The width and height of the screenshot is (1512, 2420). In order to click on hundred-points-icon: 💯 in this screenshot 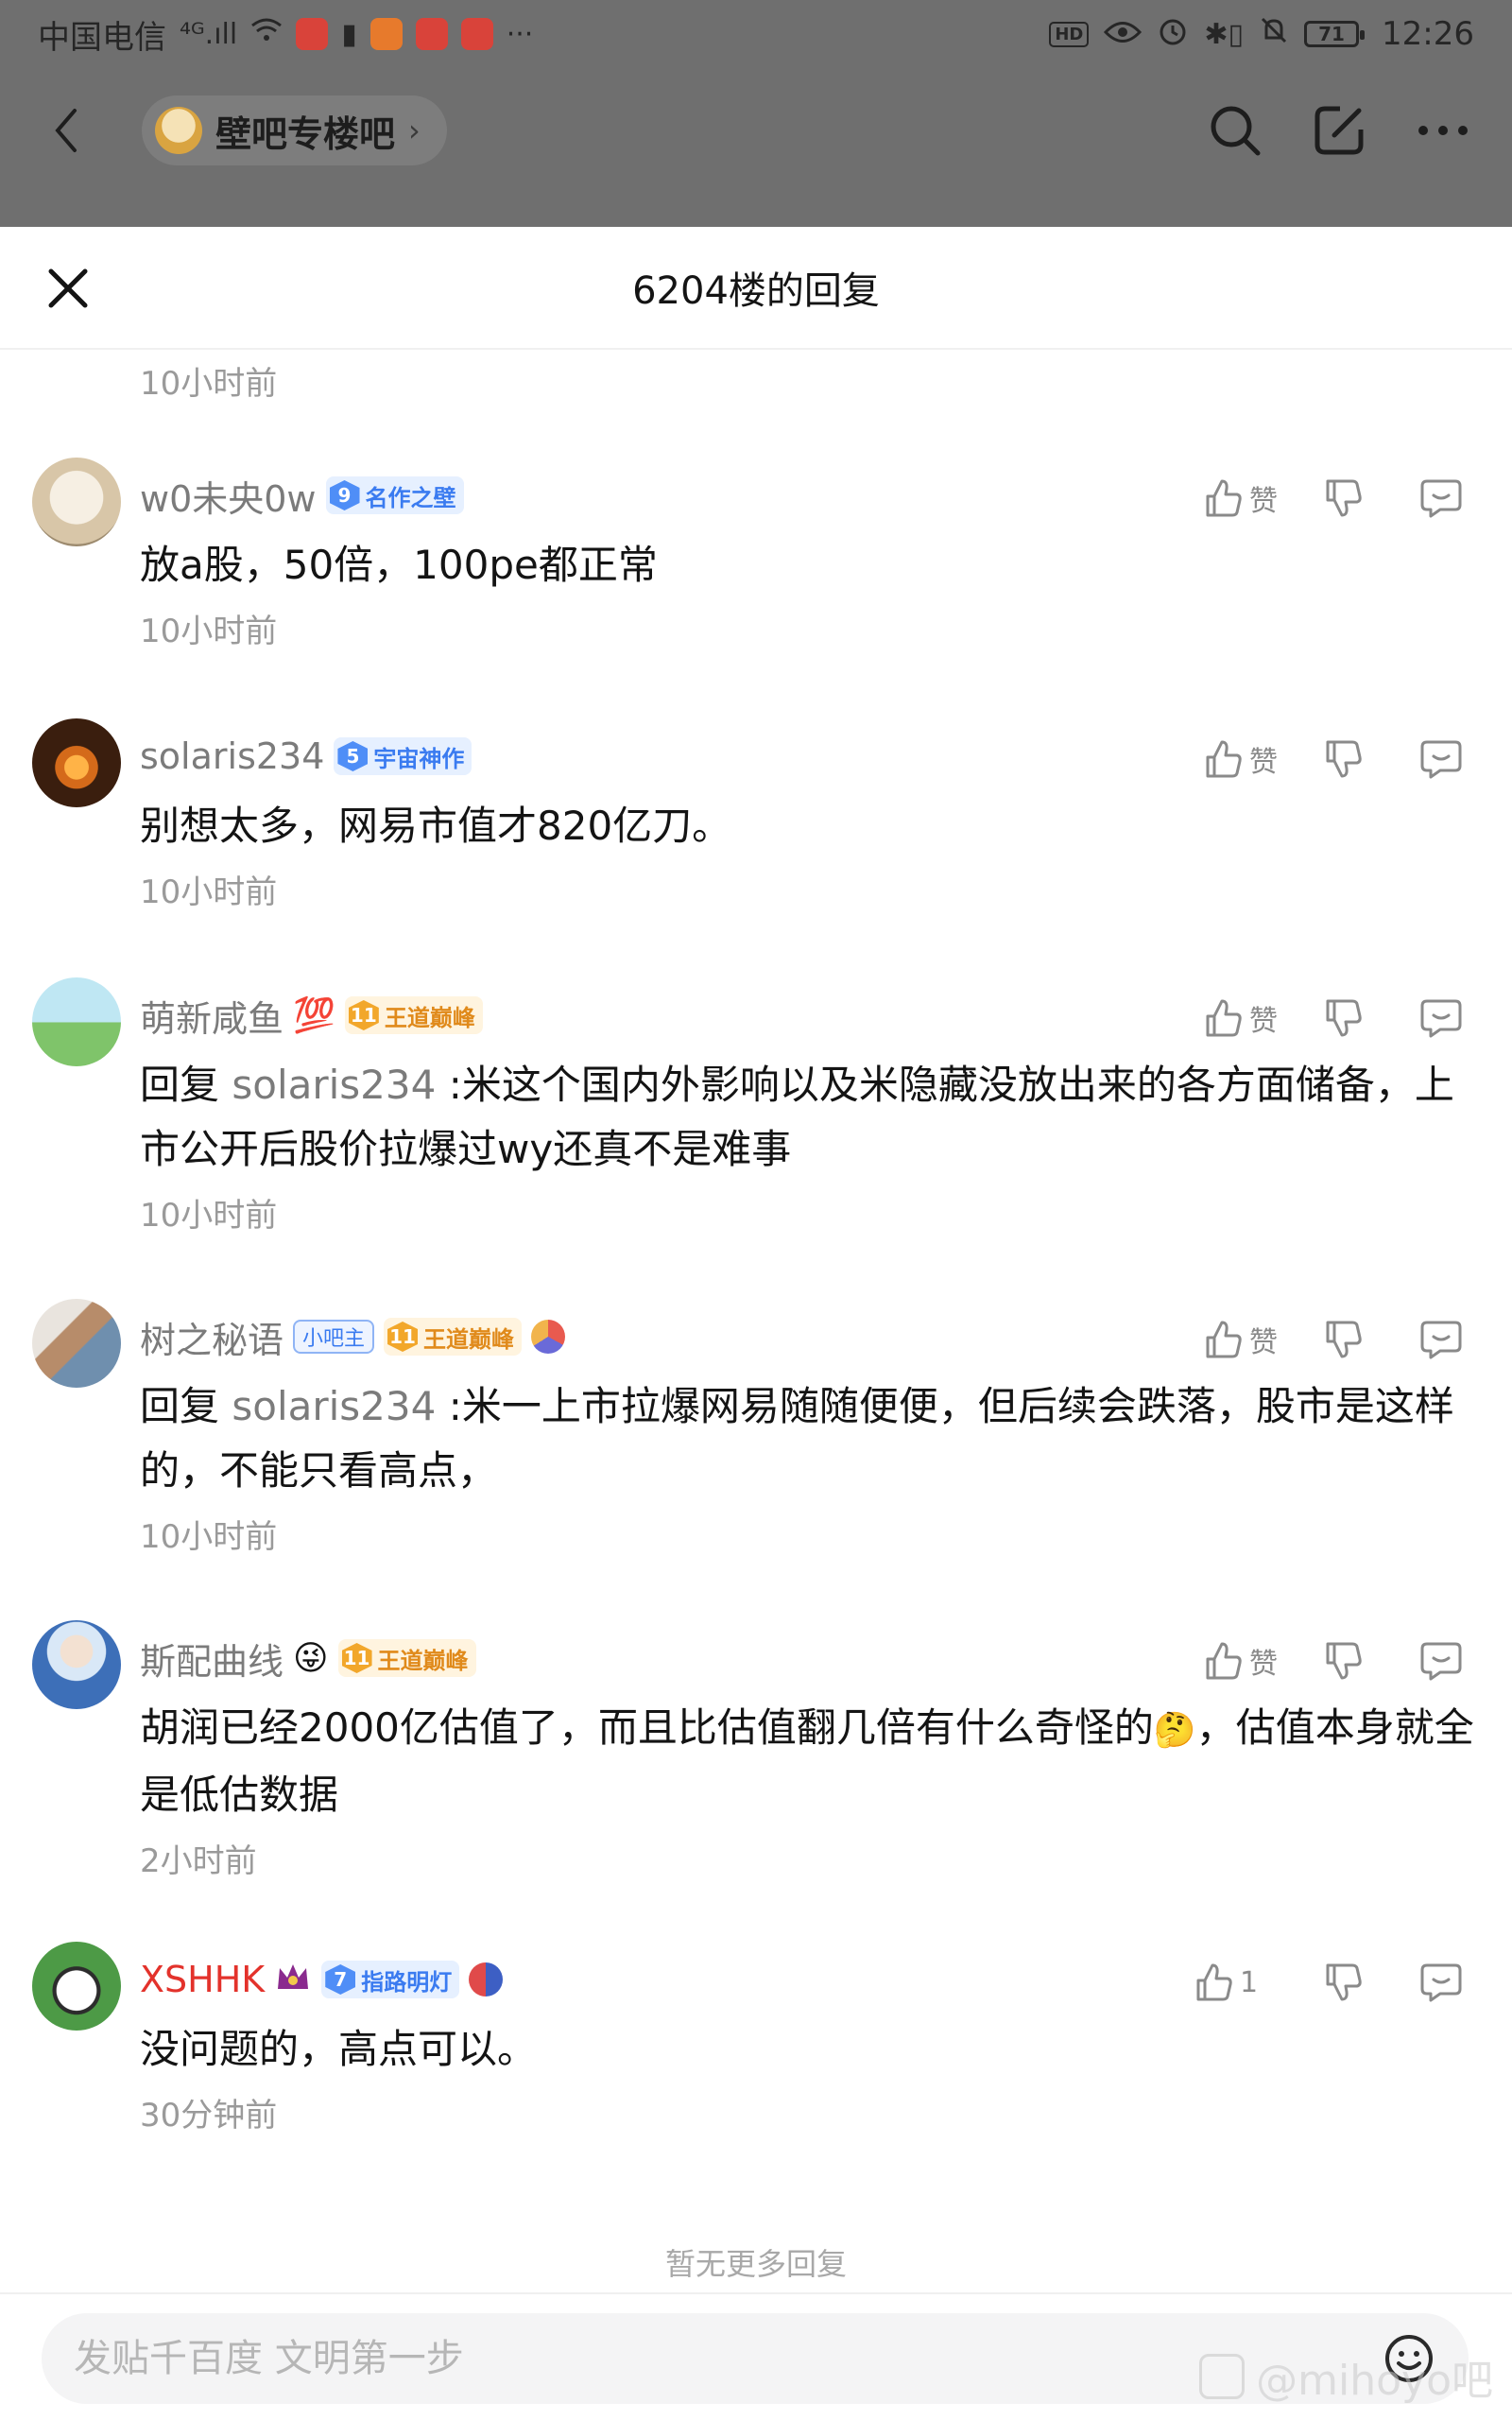, I will do `click(314, 1015)`.